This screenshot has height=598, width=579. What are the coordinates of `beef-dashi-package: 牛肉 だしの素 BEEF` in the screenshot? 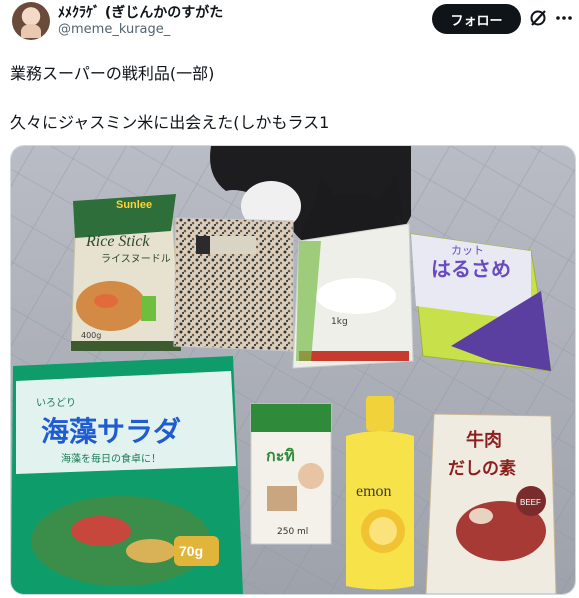 It's located at (491, 503).